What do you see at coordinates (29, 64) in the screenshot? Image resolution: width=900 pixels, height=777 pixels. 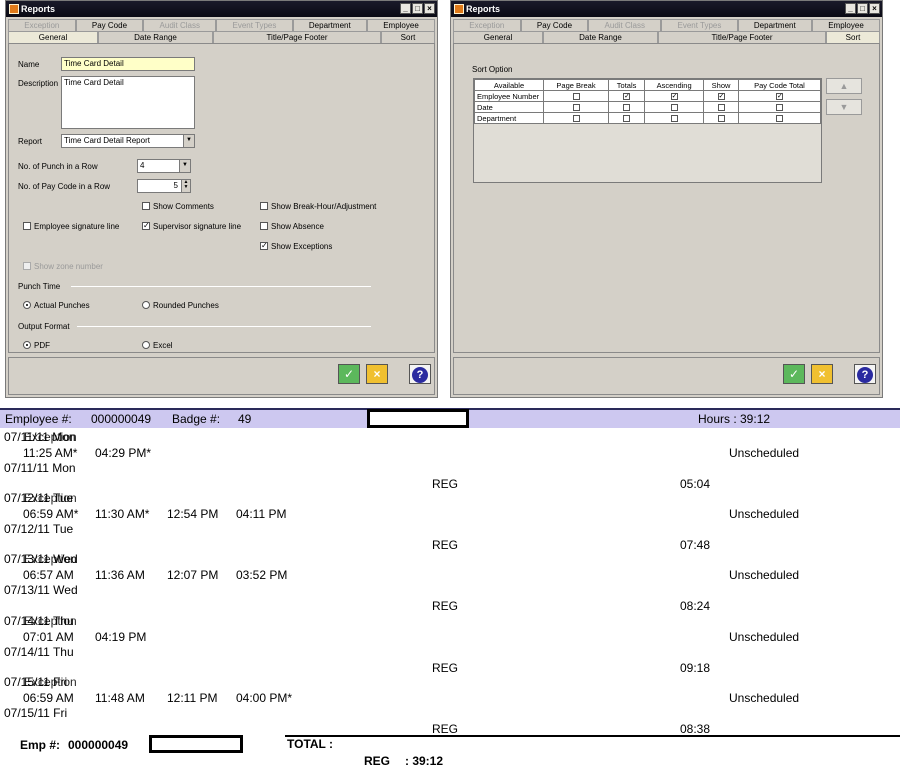 I see `name-label: Name` at bounding box center [29, 64].